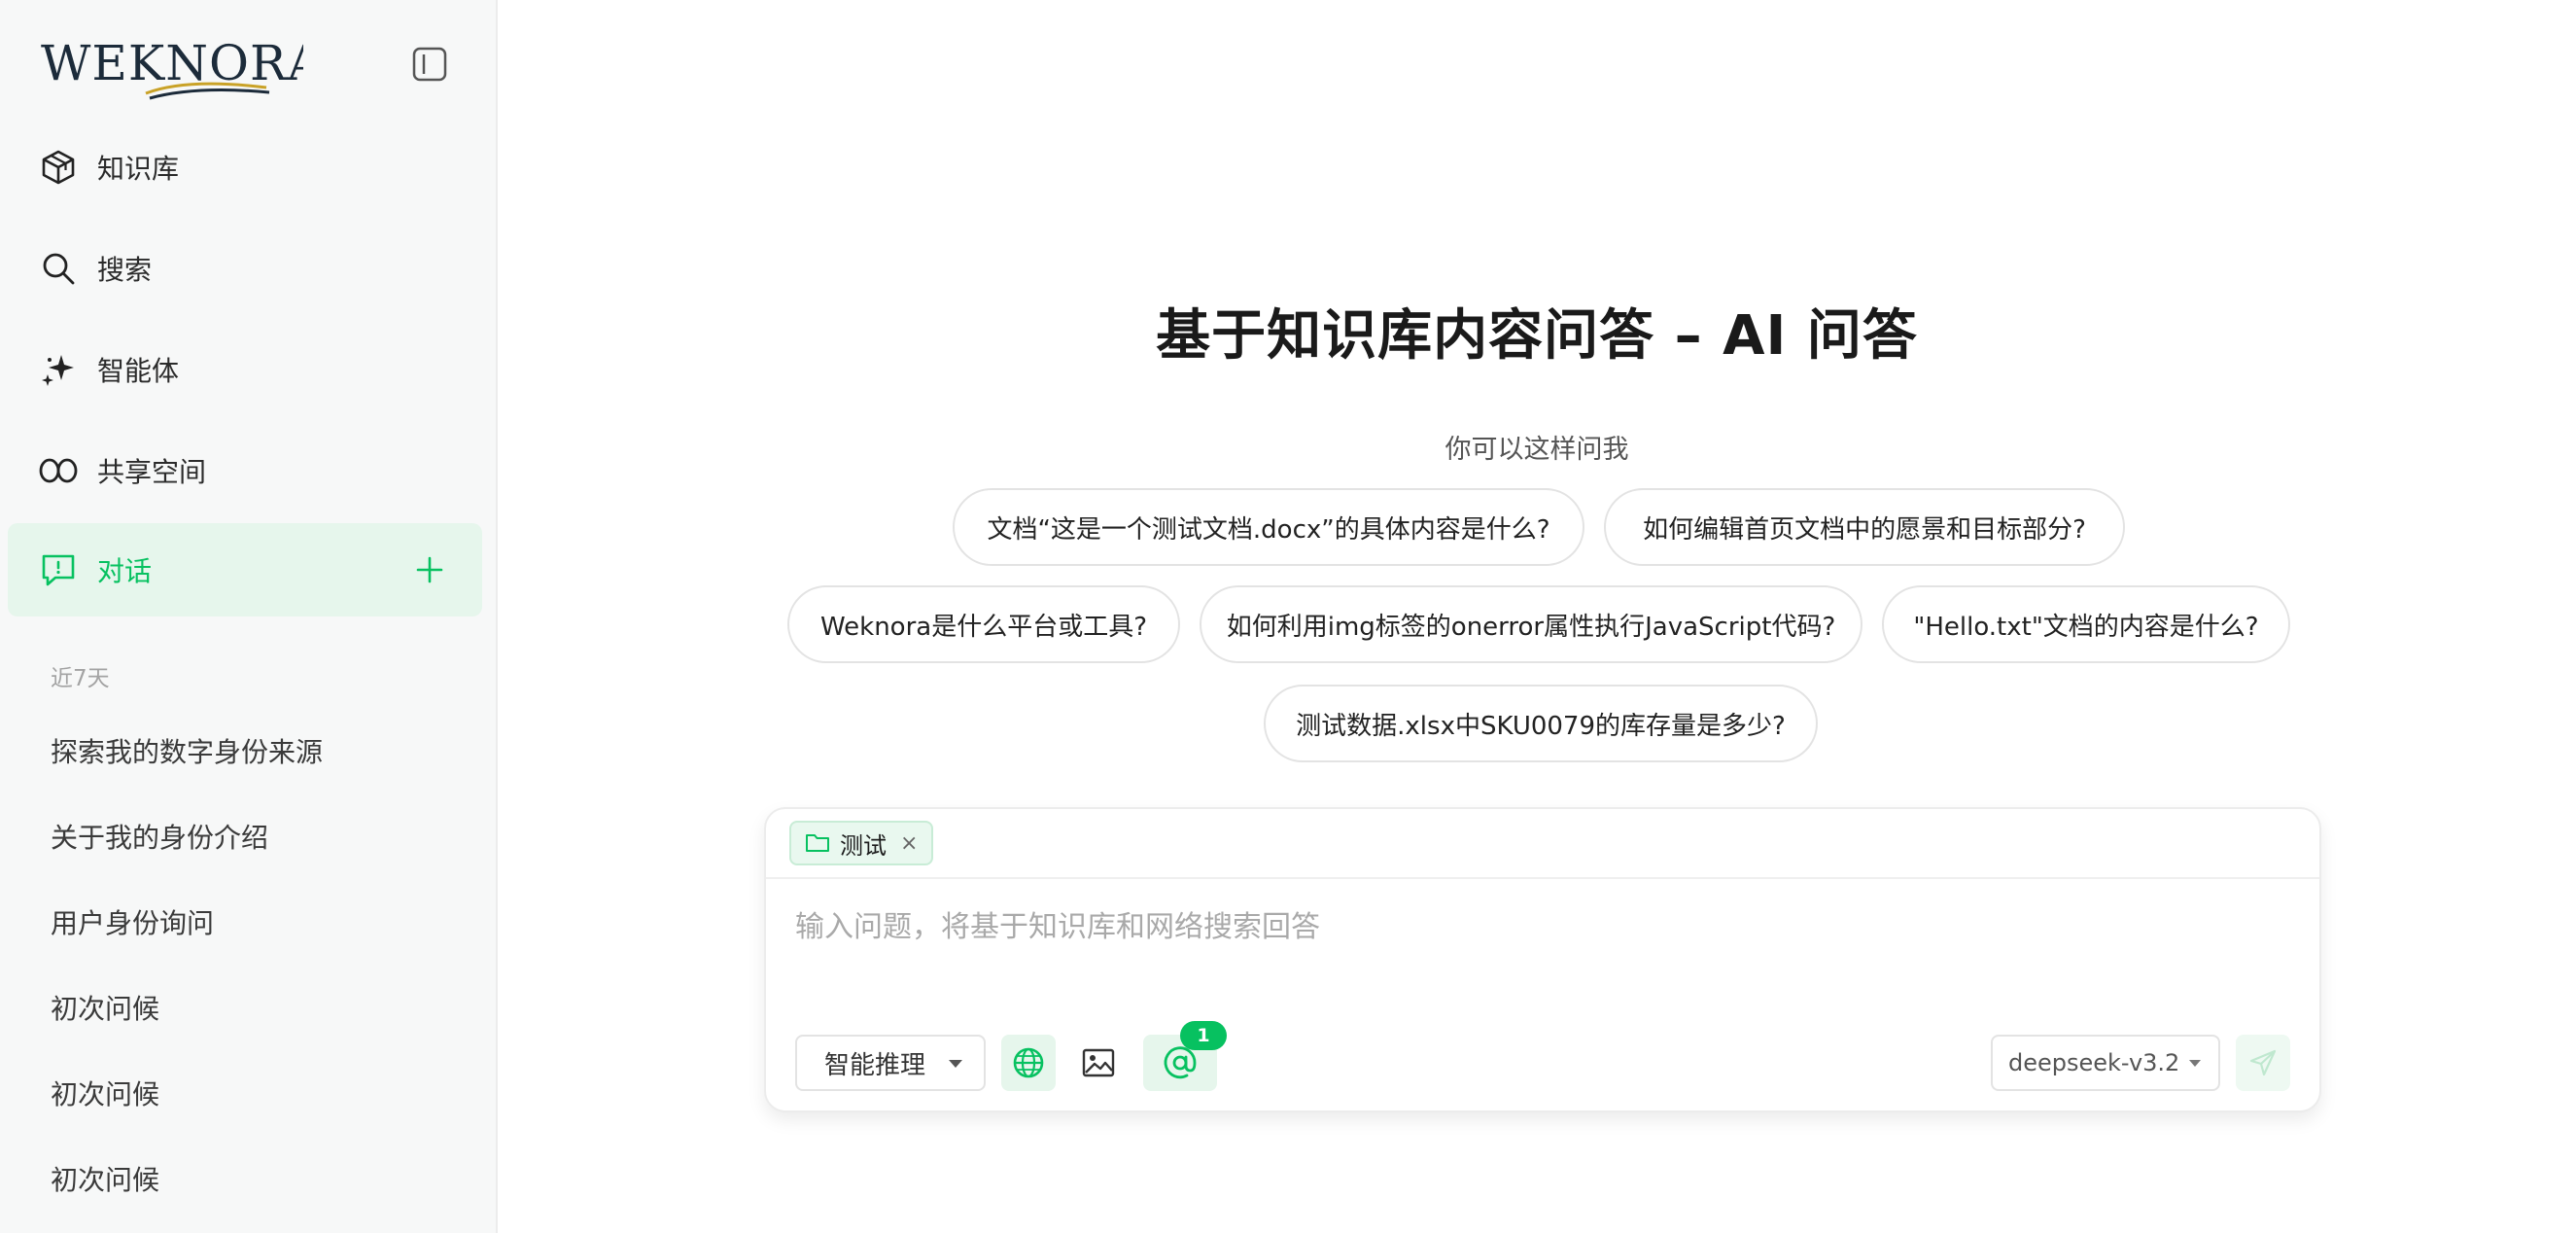 The width and height of the screenshot is (2576, 1233). I want to click on sidebar-item-agents: 智能体, so click(245, 369).